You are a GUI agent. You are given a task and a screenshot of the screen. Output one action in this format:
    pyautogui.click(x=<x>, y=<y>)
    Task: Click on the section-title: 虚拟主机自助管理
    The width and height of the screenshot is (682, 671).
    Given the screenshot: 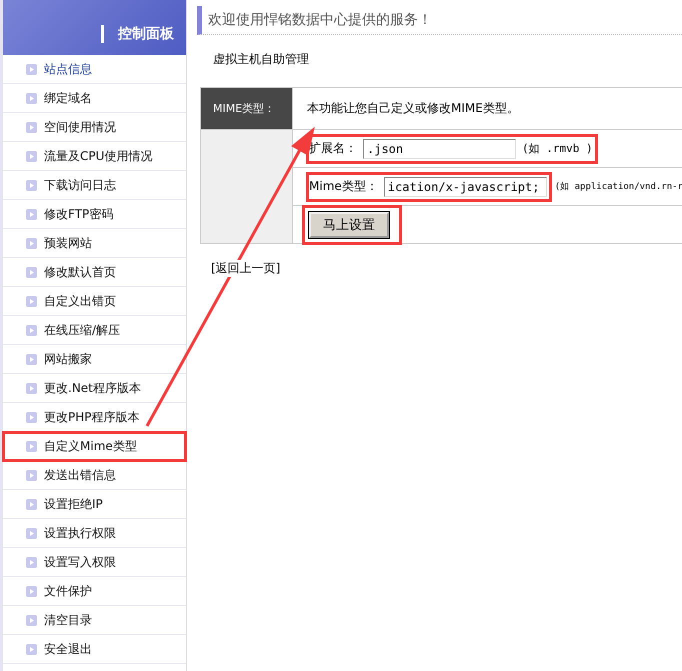 What is the action you would take?
    pyautogui.click(x=261, y=59)
    